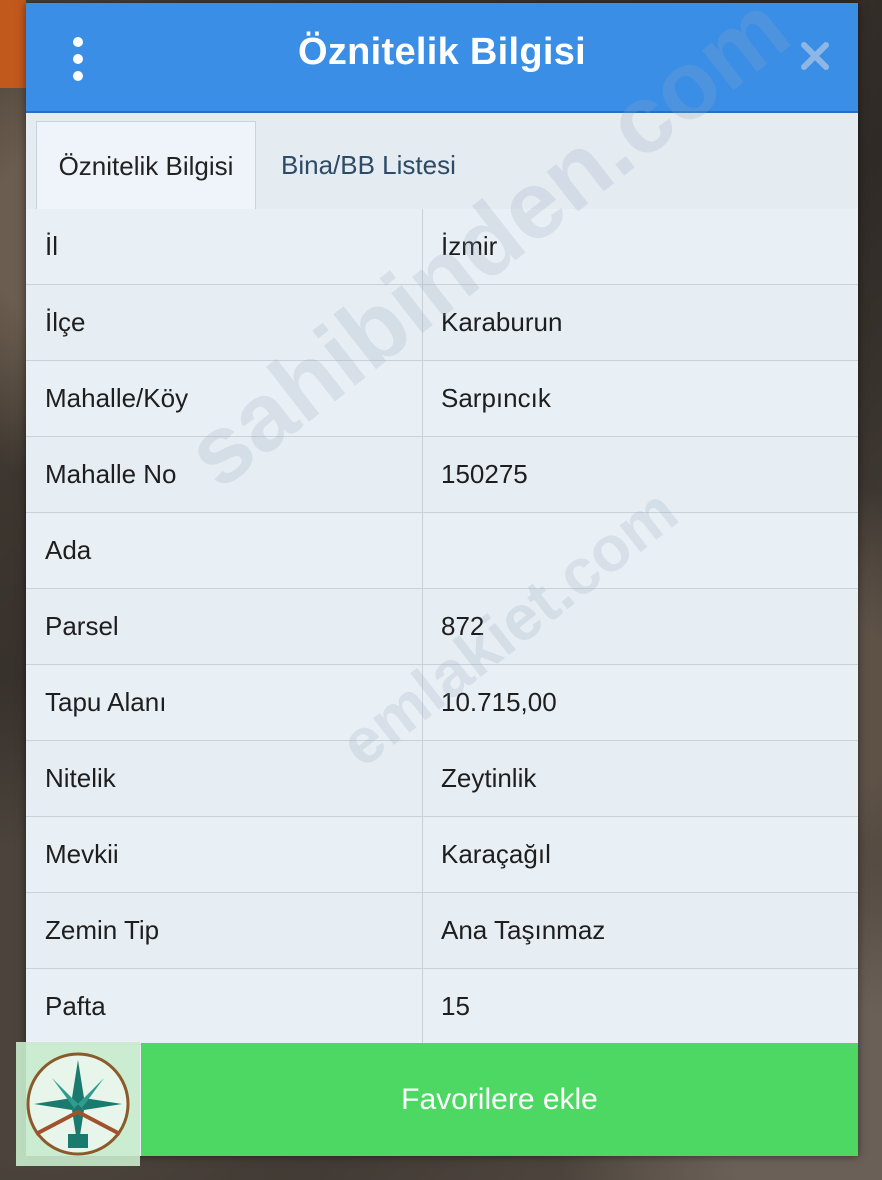 The height and width of the screenshot is (1180, 882). What do you see at coordinates (146, 165) in the screenshot?
I see `tab-oznitelik-bilgisi: Öznitelik Bilgisi` at bounding box center [146, 165].